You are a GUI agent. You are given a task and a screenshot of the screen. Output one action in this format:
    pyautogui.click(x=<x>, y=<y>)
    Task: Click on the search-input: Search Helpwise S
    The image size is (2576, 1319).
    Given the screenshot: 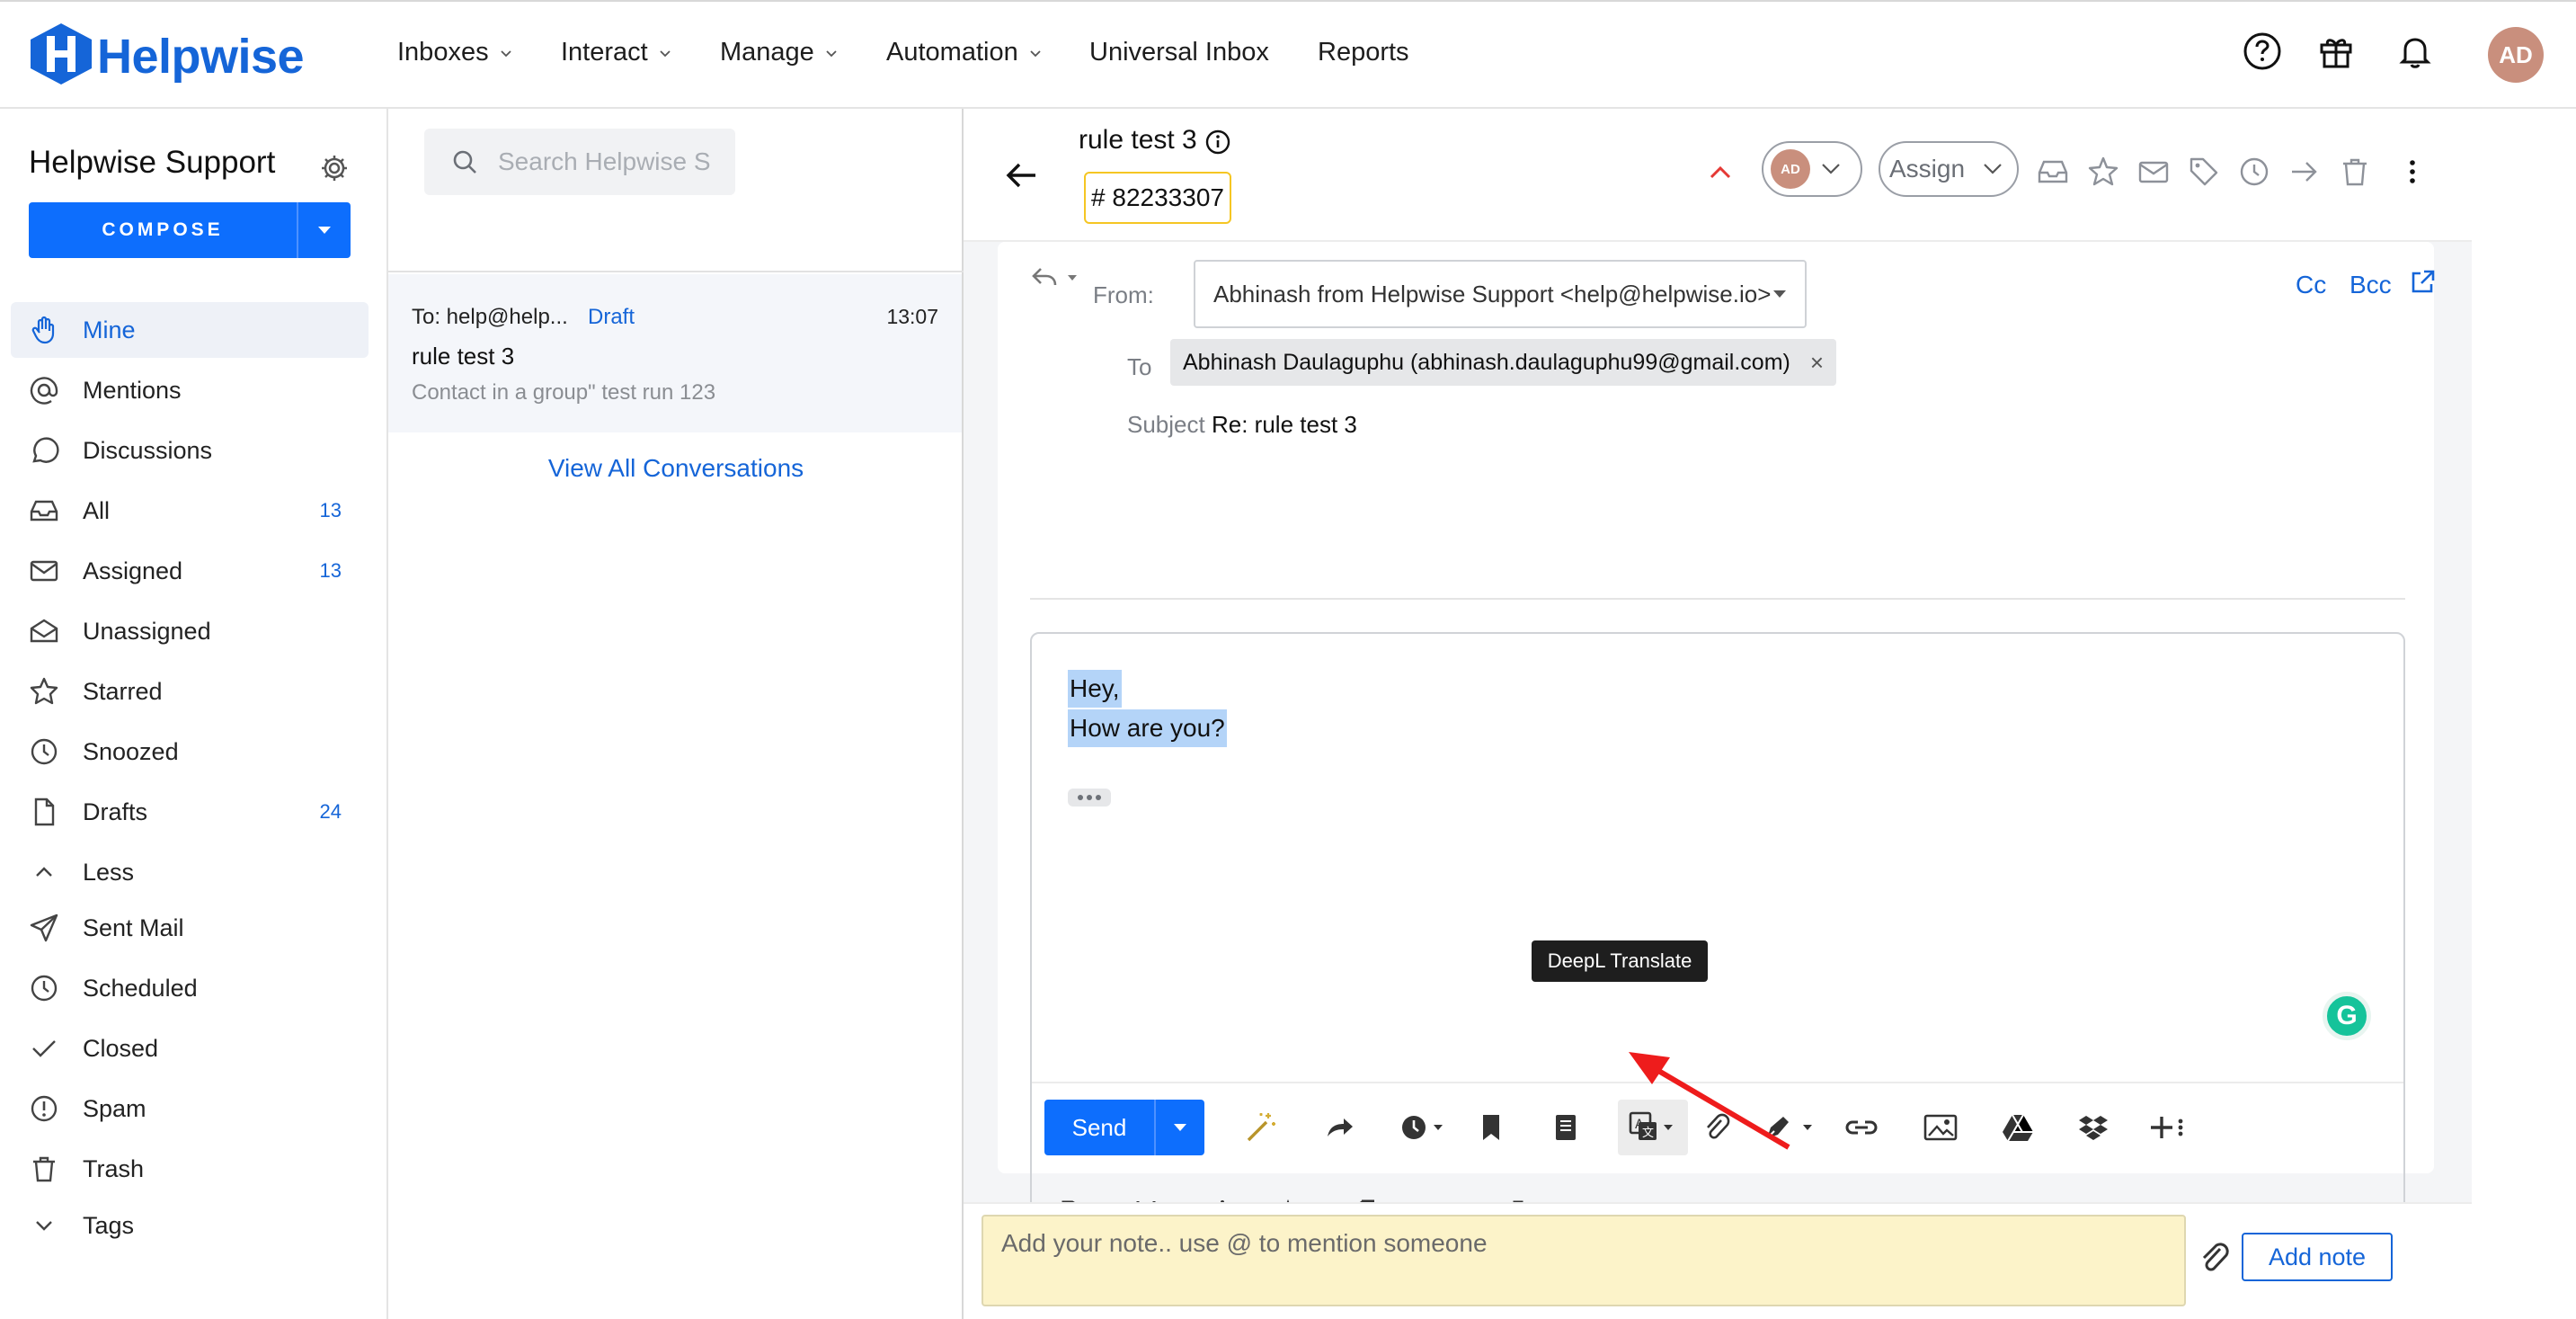 What is the action you would take?
    pyautogui.click(x=579, y=162)
    